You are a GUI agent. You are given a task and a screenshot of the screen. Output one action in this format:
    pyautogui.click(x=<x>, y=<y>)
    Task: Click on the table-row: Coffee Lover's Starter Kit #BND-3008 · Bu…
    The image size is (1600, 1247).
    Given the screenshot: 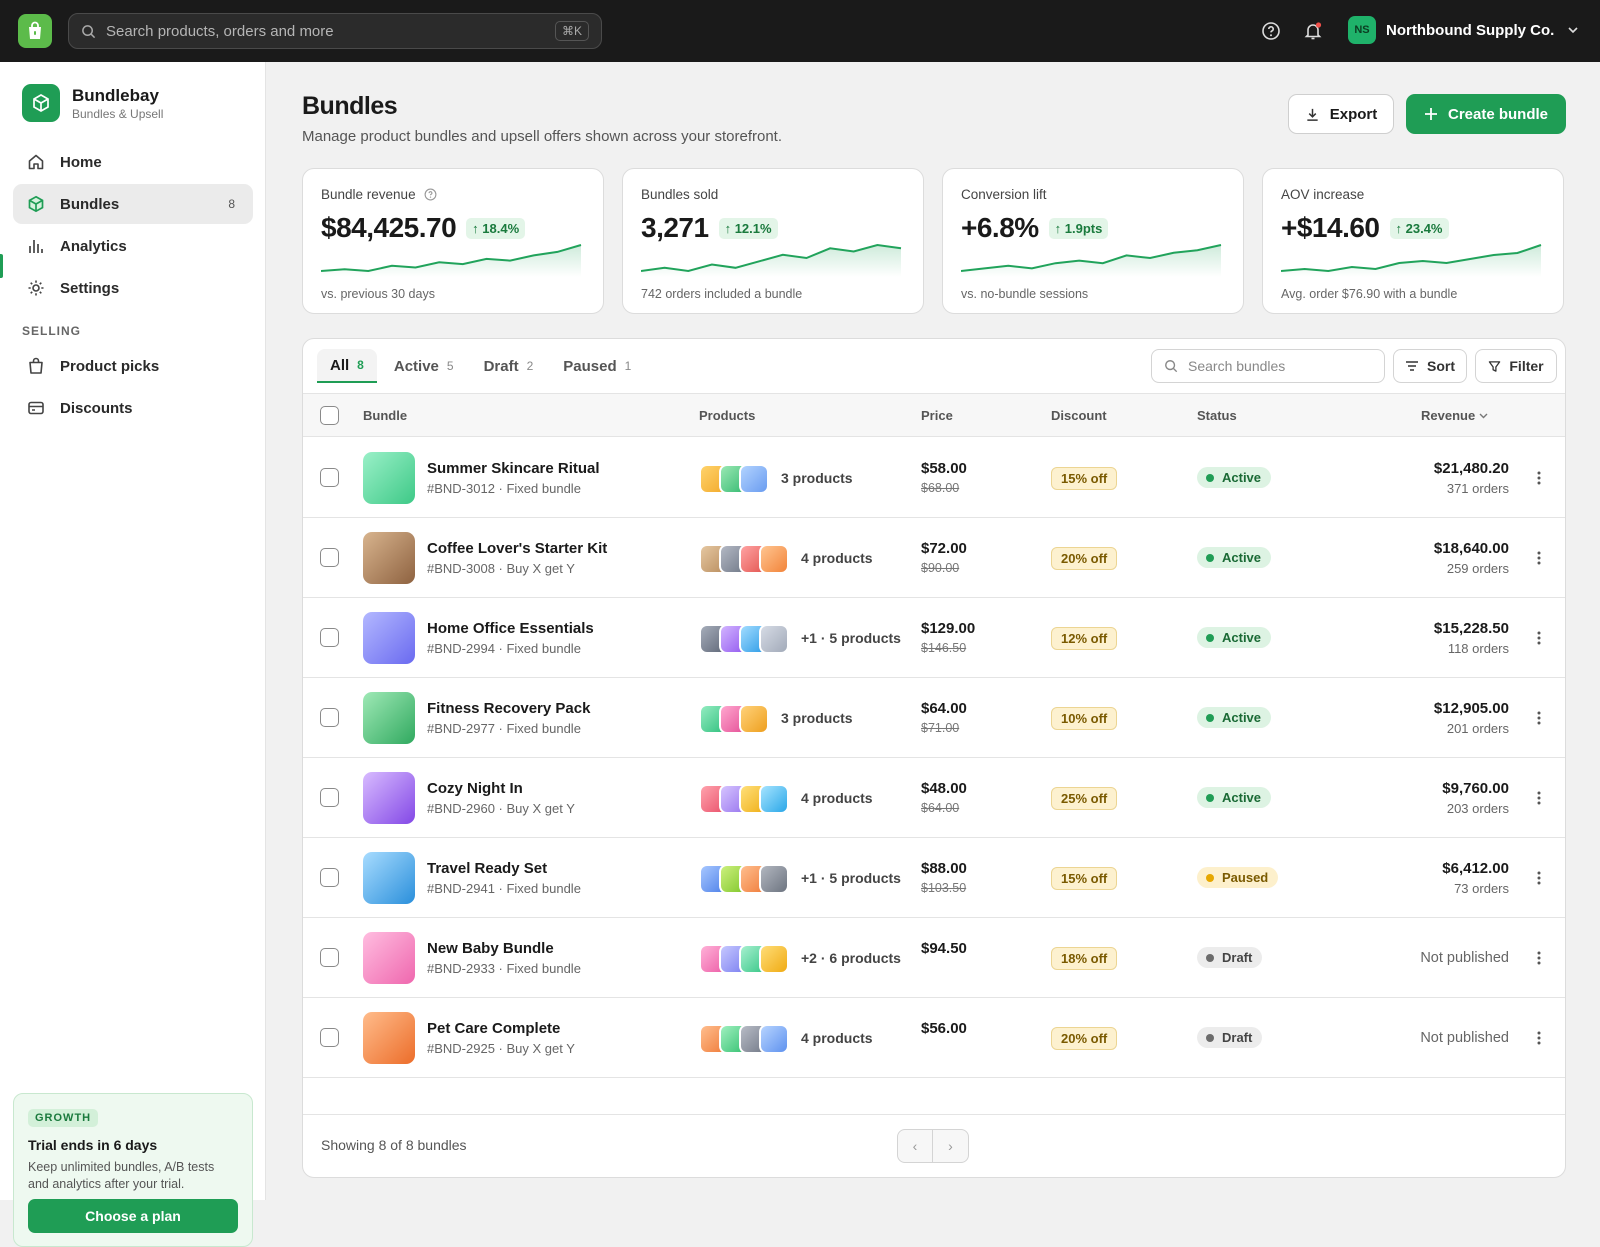 What is the action you would take?
    pyautogui.click(x=934, y=558)
    